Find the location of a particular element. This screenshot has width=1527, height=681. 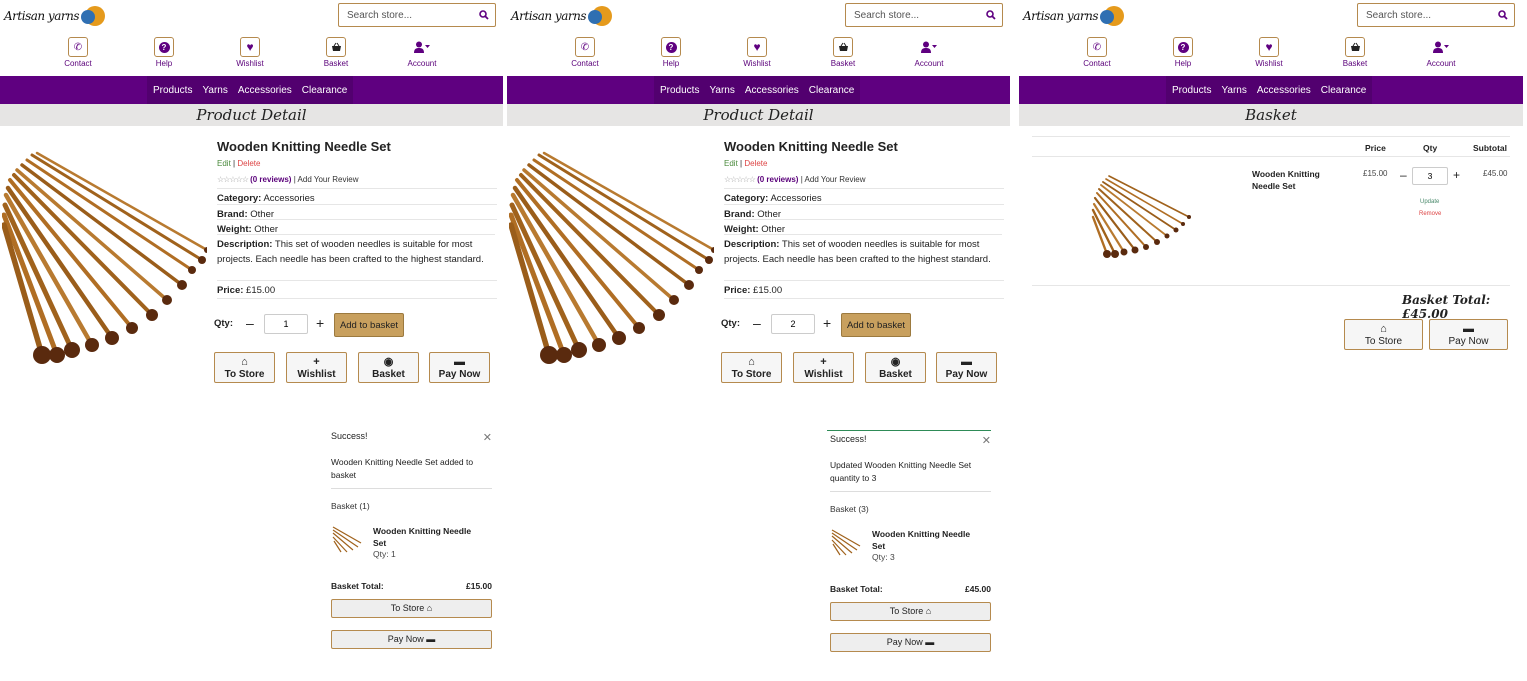

basket-qty-decrement-button: – is located at coordinates (1403, 175).